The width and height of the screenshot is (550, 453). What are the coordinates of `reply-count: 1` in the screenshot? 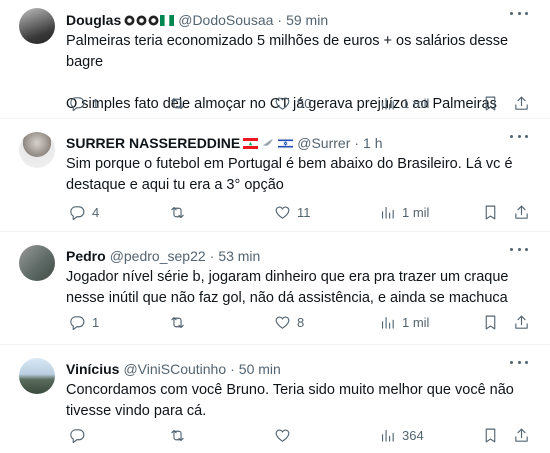 It's located at (96, 103).